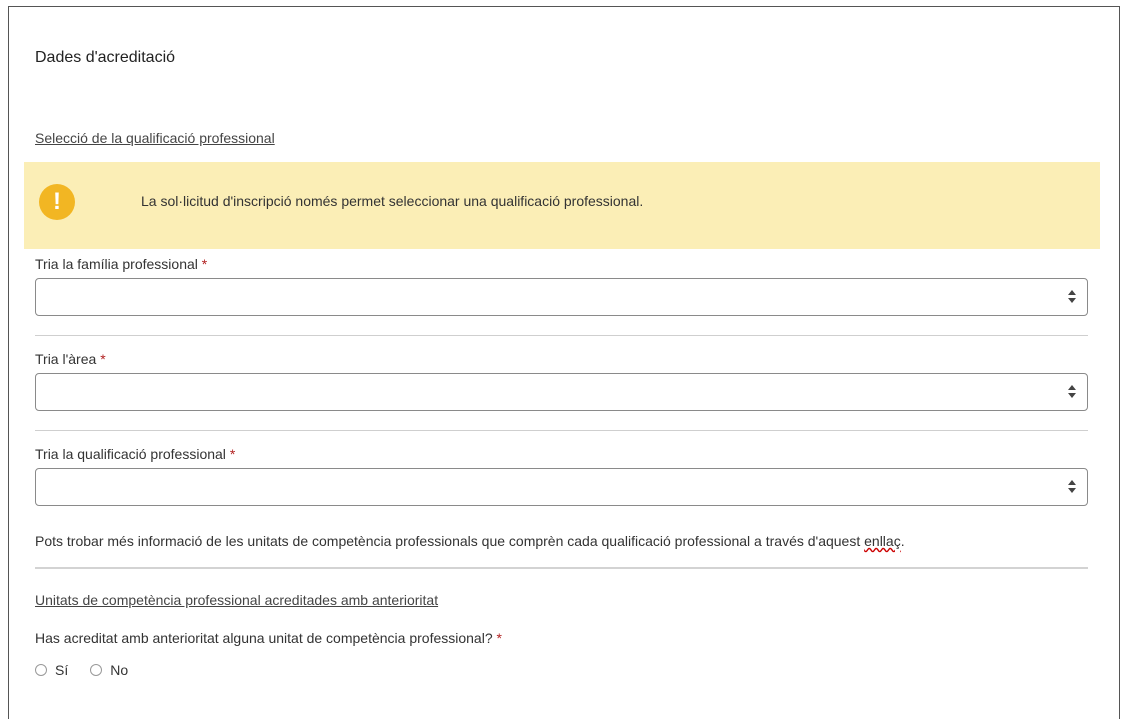  I want to click on info-suffix: ., so click(902, 541).